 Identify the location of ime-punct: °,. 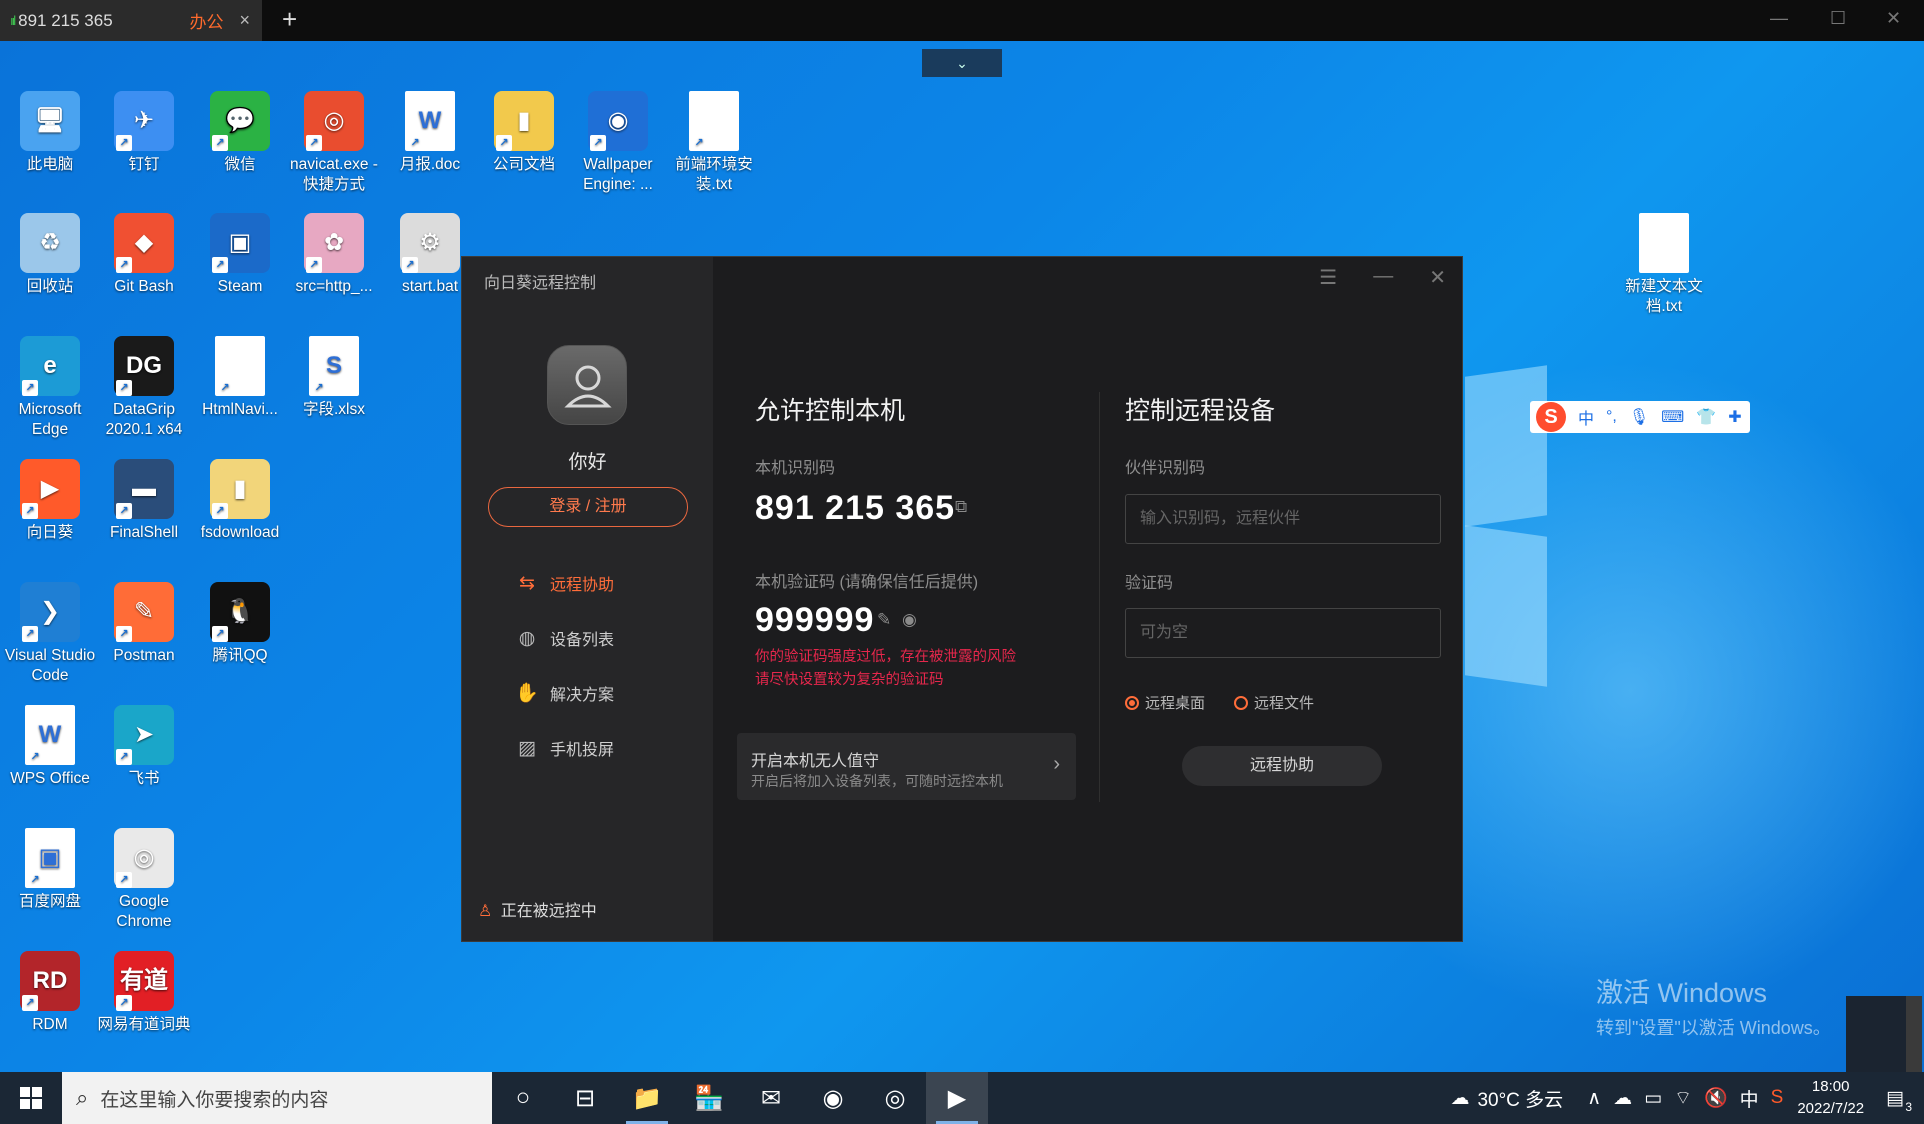
(1611, 417).